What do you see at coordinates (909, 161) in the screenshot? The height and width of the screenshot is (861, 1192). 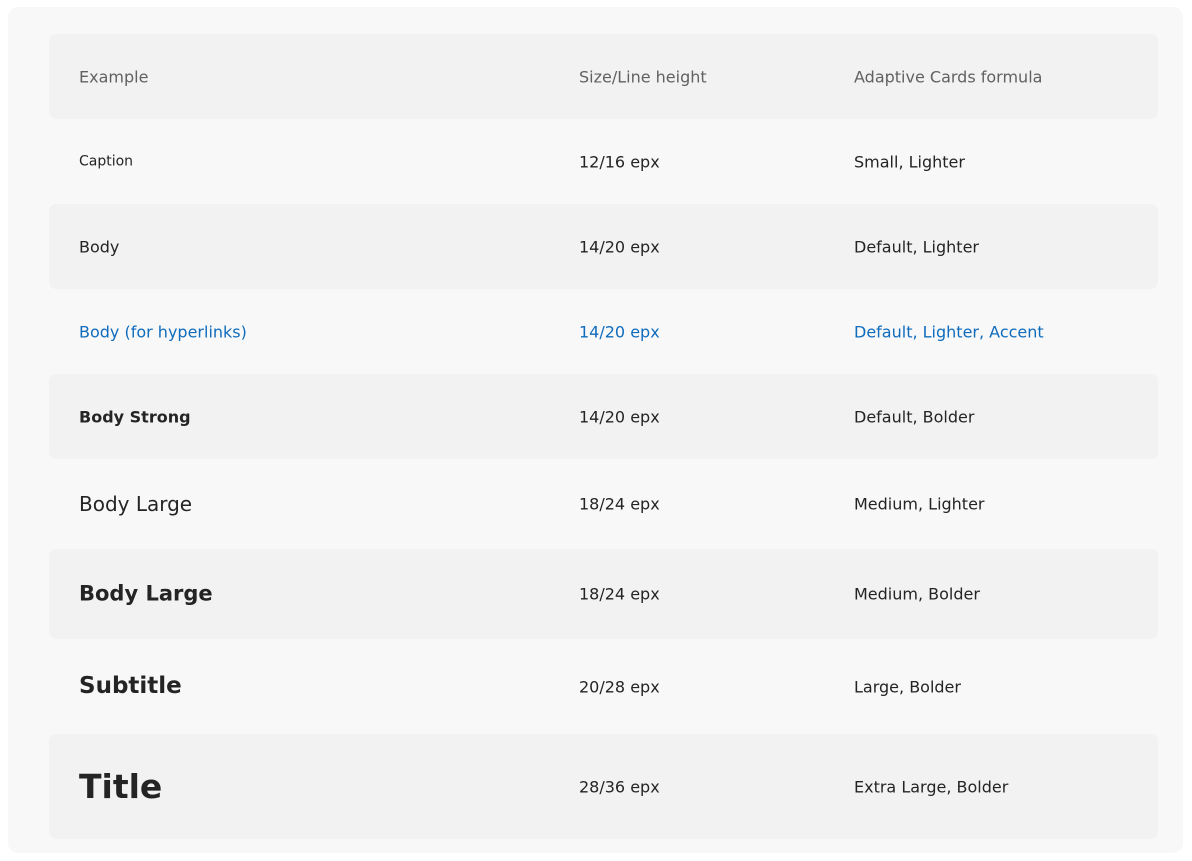 I see `formula-cell: Small, Lighter` at bounding box center [909, 161].